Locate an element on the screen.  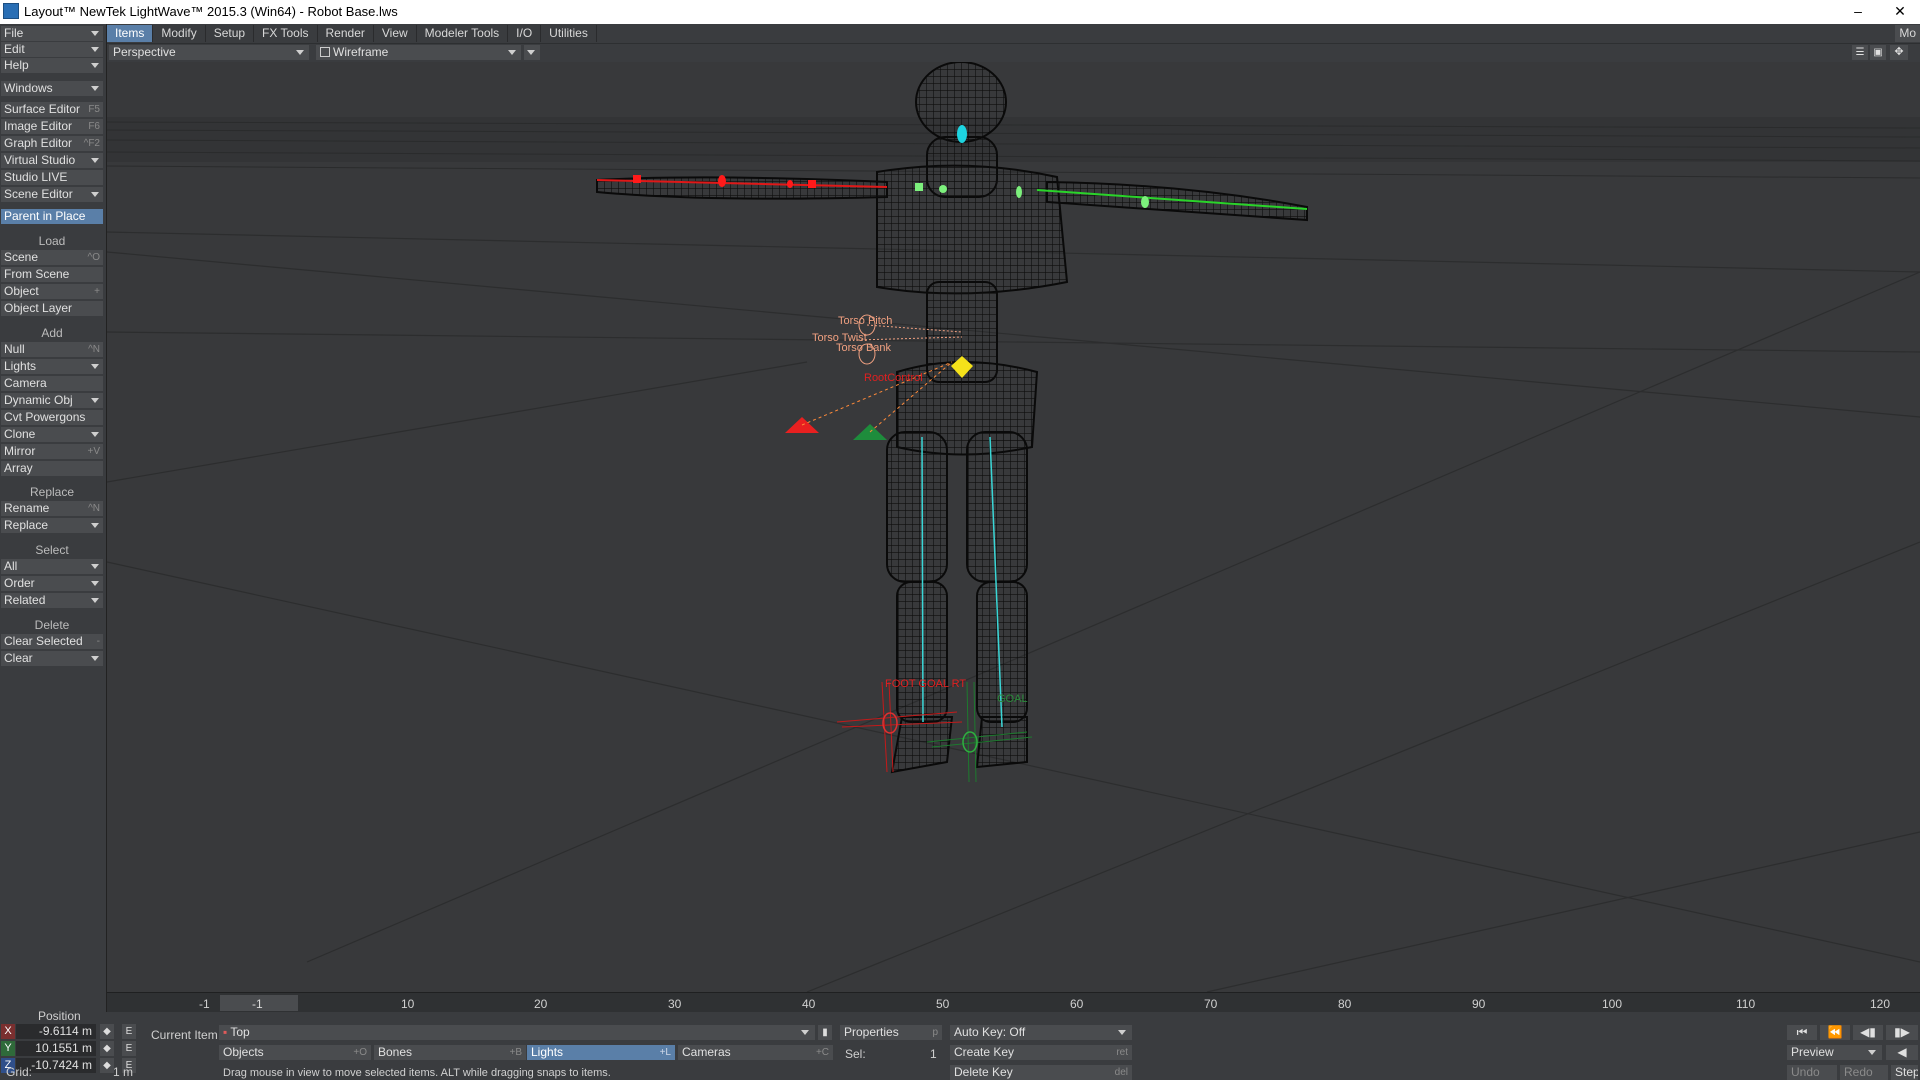
tab-render: Render is located at coordinates (346, 33).